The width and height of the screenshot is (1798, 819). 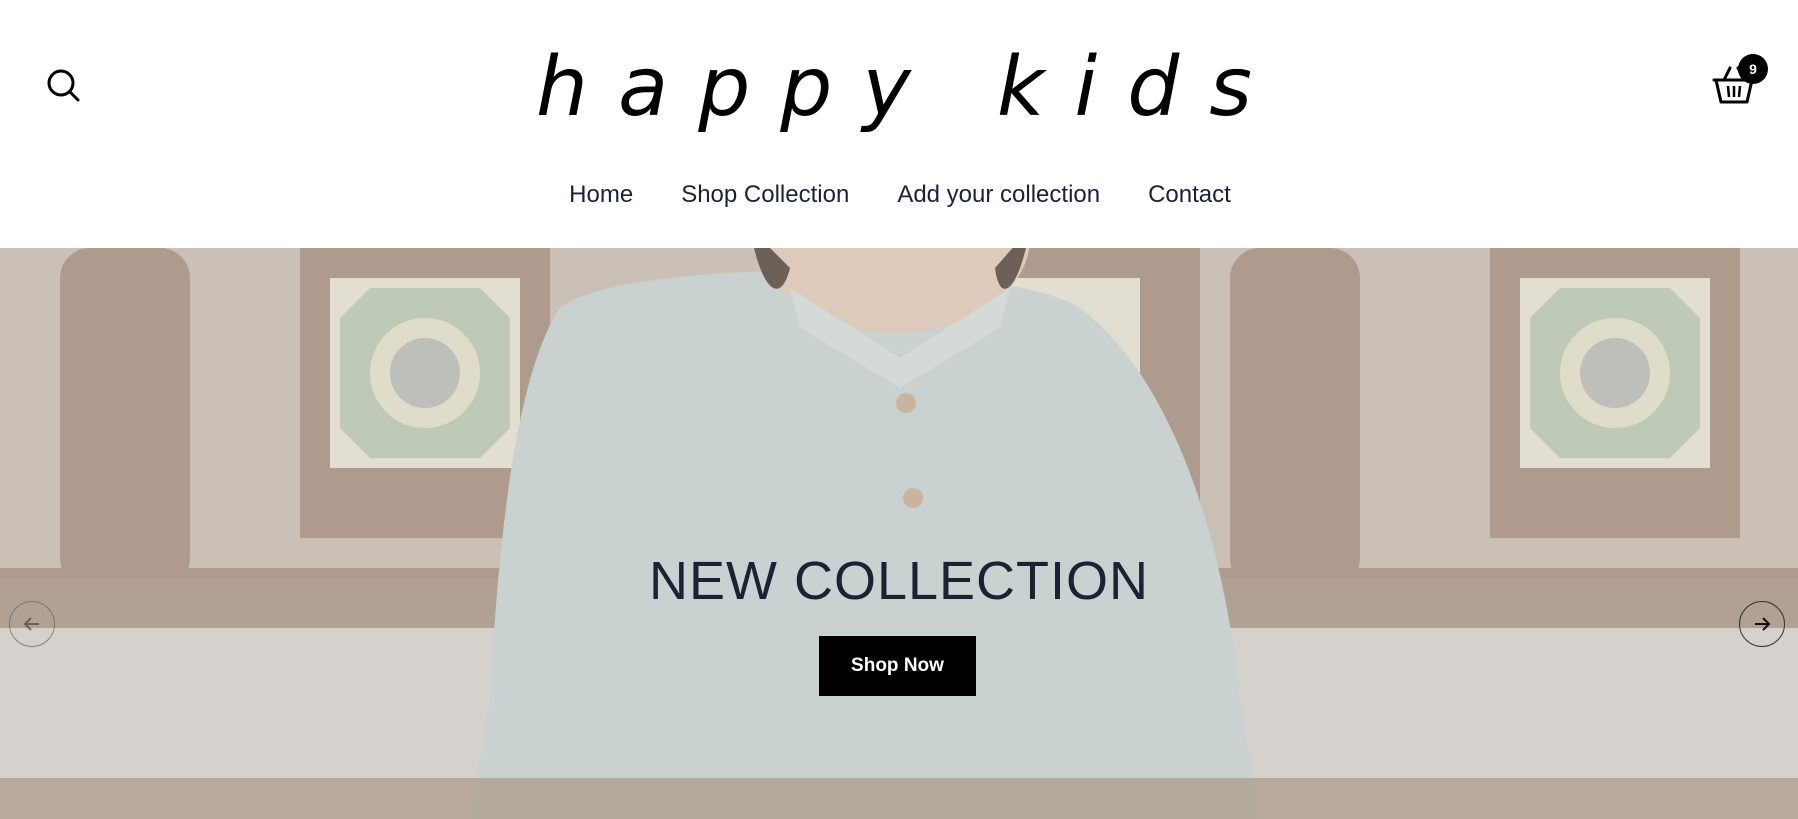 What do you see at coordinates (899, 581) in the screenshot?
I see `hero-title: NEW COLLECTION` at bounding box center [899, 581].